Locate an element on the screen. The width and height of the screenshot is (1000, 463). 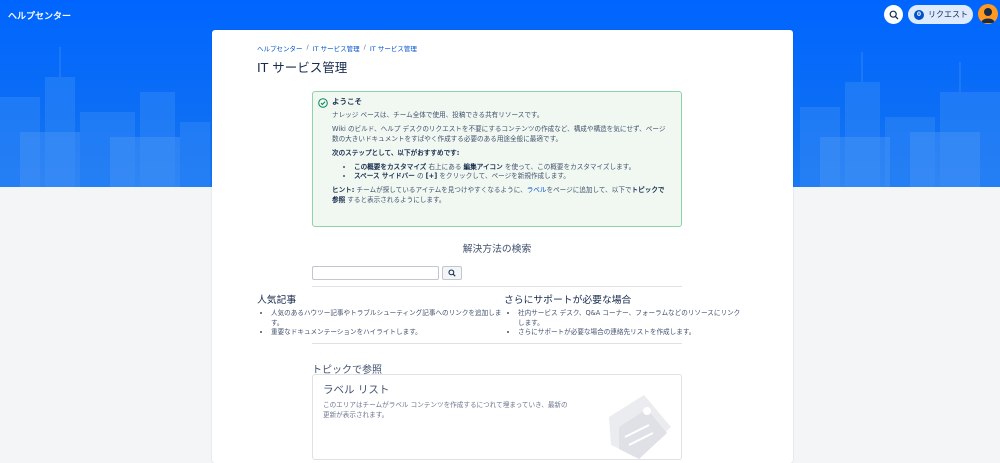
hint-part: チームが探しているアイテムを見つけやすくなるように、 is located at coordinates (440, 190).